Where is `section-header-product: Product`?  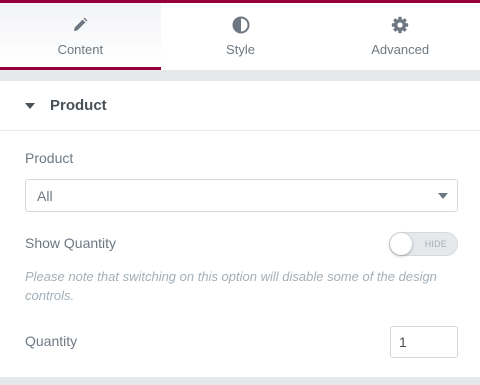
section-header-product: Product is located at coordinates (240, 106).